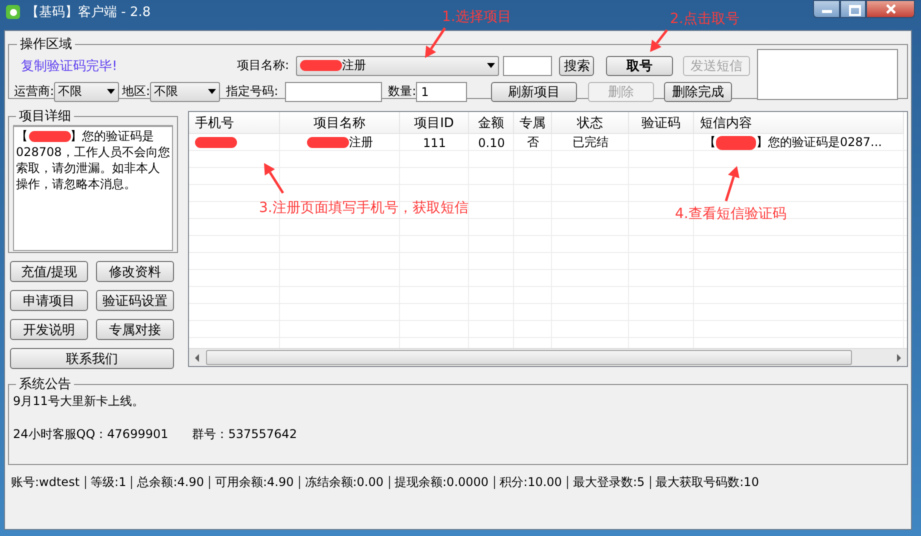 The image size is (921, 536). I want to click on scrollbar, so click(548, 357).